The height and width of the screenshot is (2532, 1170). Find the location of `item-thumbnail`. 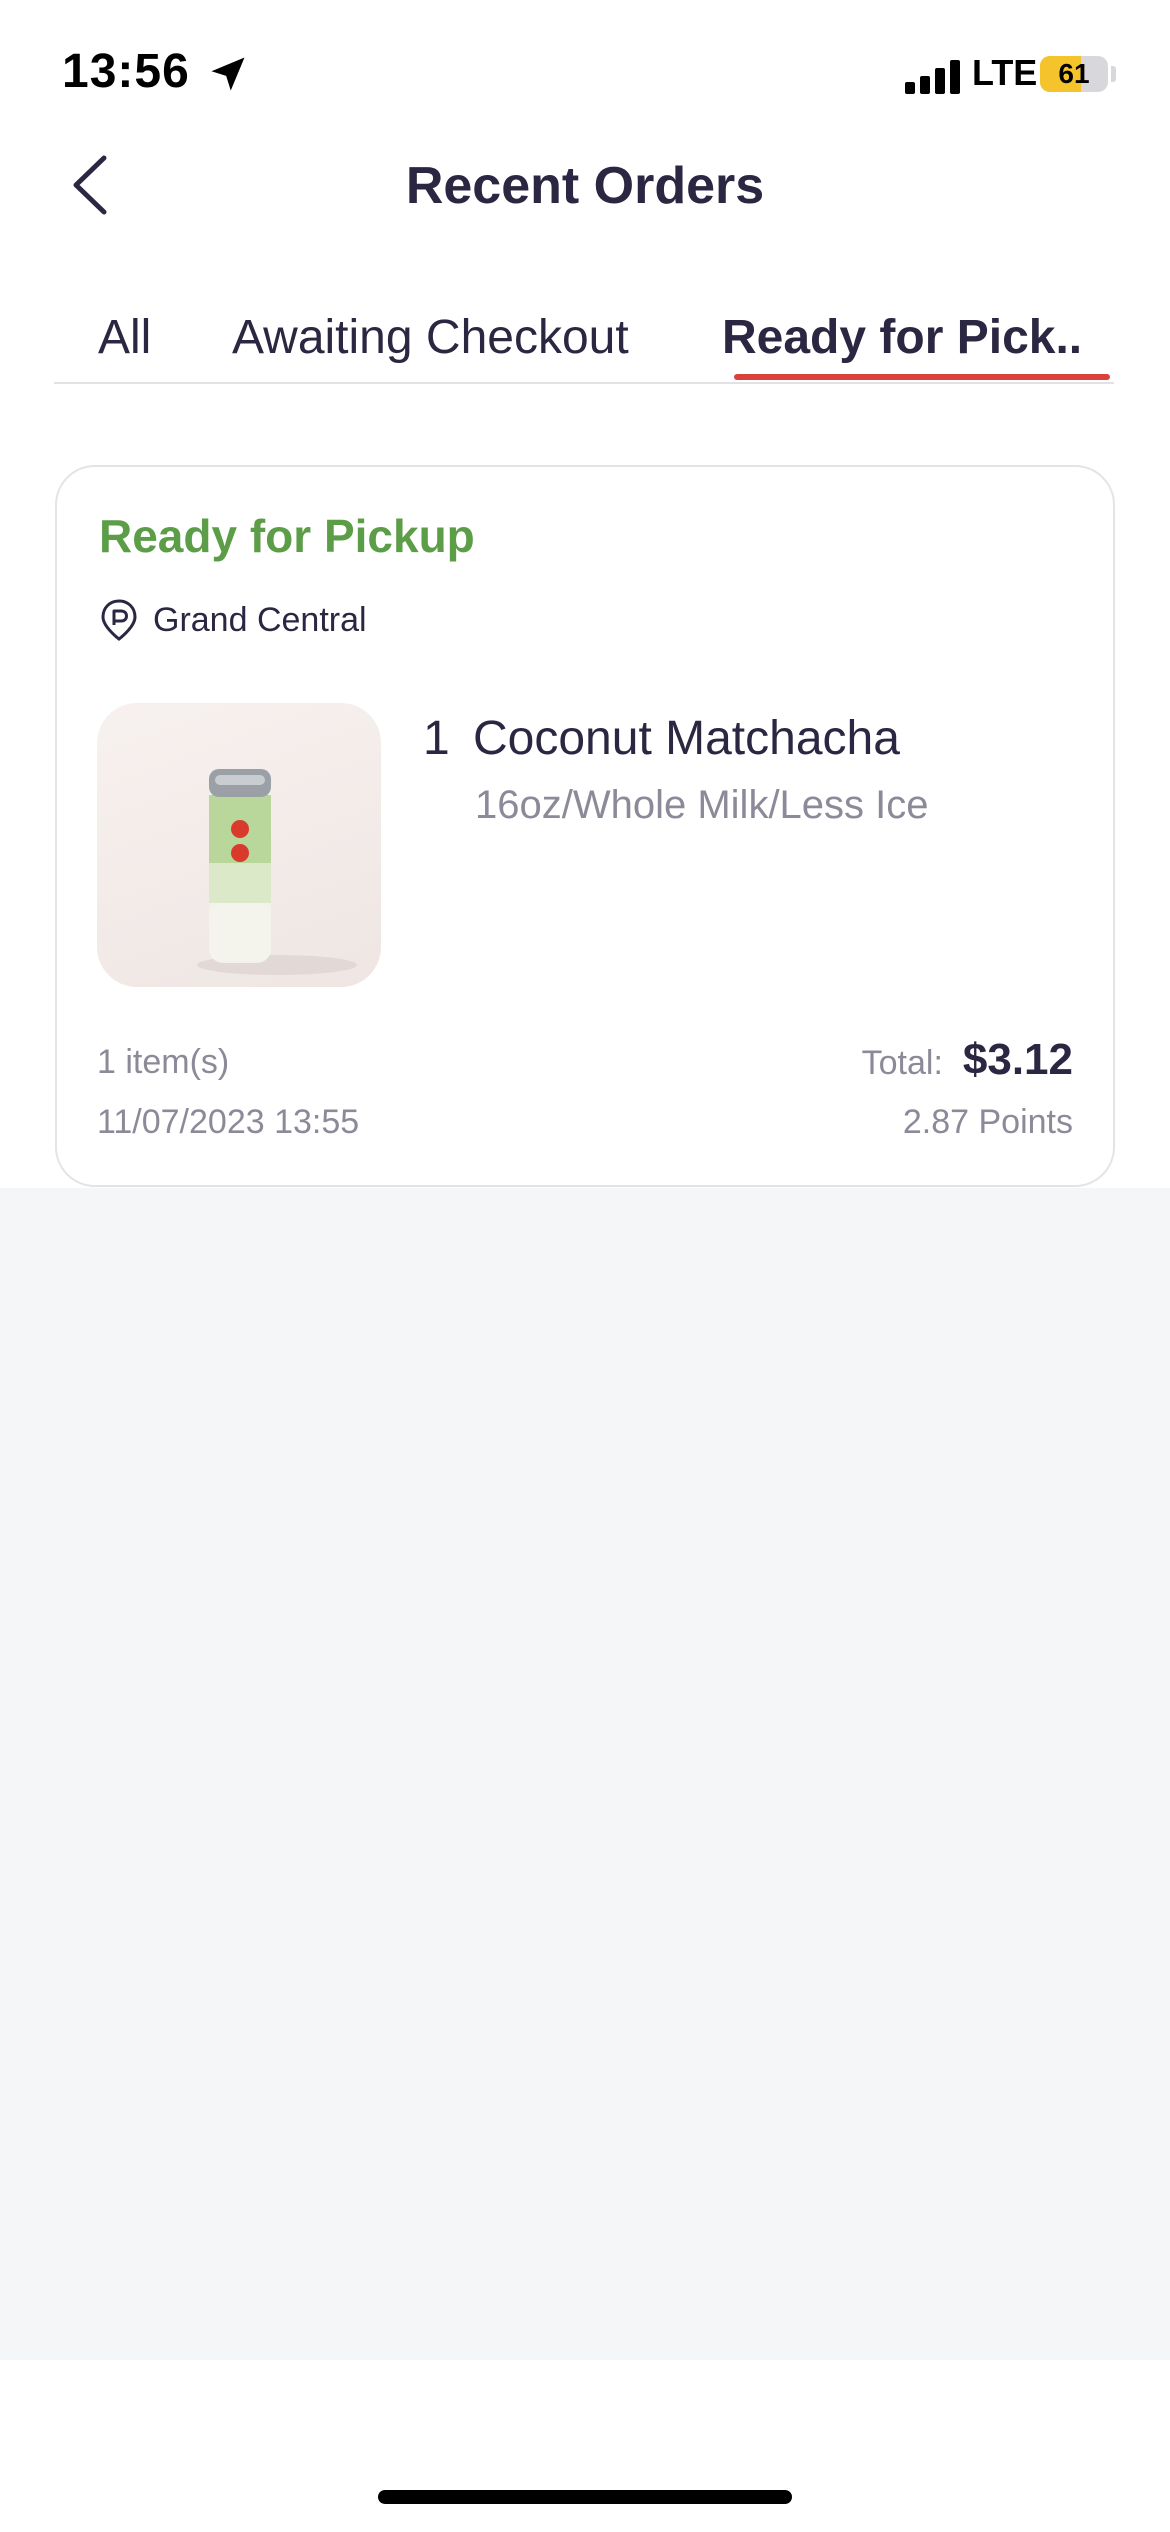

item-thumbnail is located at coordinates (239, 845).